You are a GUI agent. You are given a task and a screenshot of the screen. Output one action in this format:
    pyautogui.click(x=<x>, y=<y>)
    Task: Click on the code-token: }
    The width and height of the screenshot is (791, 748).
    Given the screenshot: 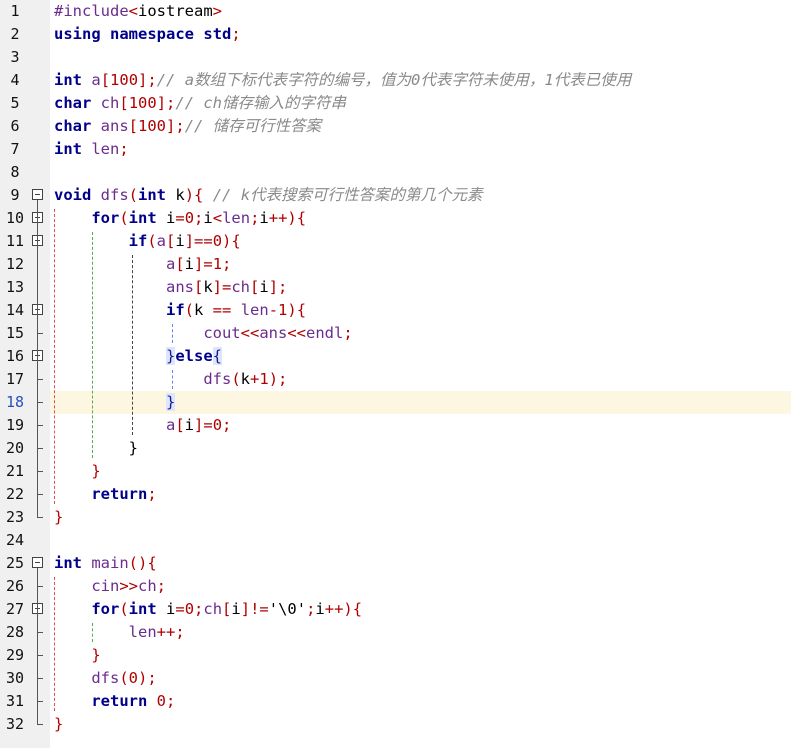 What is the action you would take?
    pyautogui.click(x=59, y=724)
    